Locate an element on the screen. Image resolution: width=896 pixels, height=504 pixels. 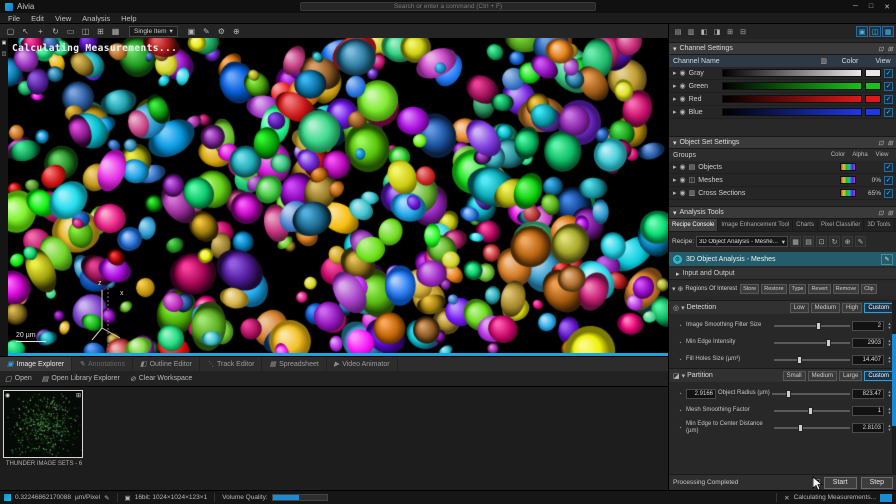
pointer-tool-icon: ↖ is located at coordinates (25, 31).